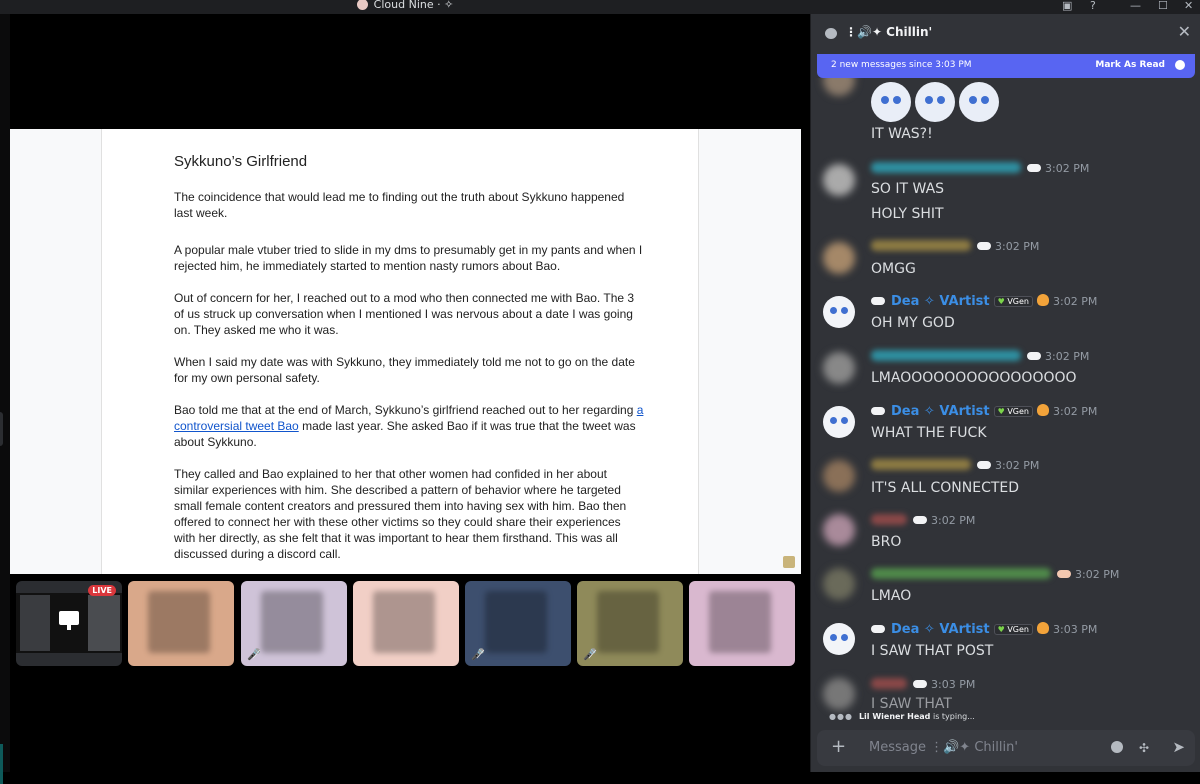 The height and width of the screenshot is (784, 1200). Describe the element at coordinates (1178, 747) in the screenshot. I see `send-icon: ➤` at that location.